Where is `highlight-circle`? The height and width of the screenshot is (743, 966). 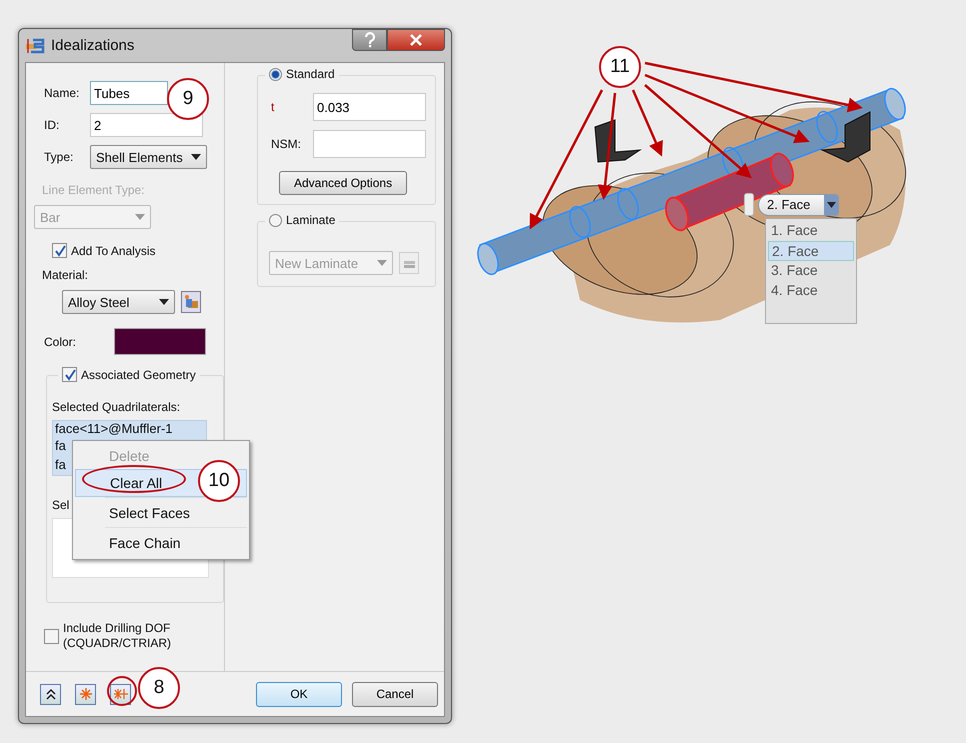 highlight-circle is located at coordinates (122, 691).